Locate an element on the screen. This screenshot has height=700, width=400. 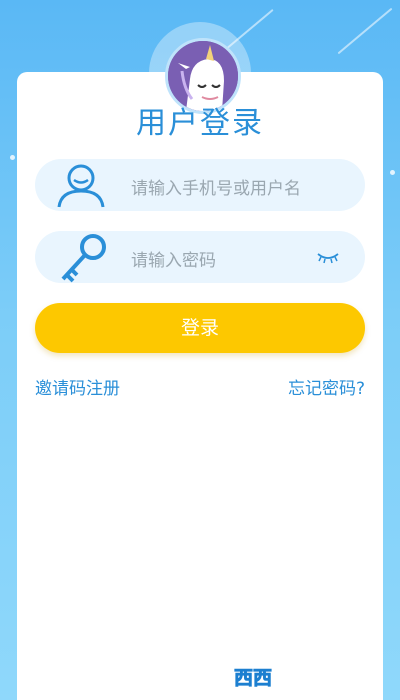
eye-closed-icon is located at coordinates (328, 257).